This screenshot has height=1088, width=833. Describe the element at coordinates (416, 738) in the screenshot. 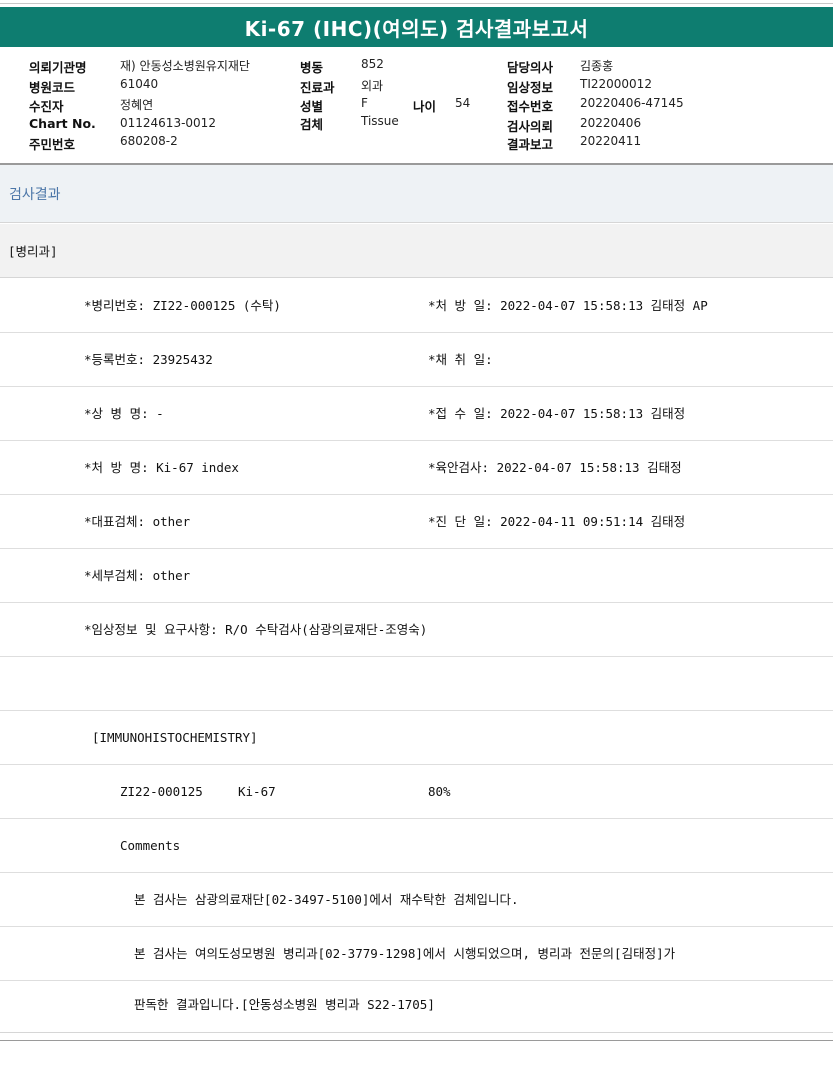

I see `result-row: [IMMUNOHISTOCHEMISTRY]` at that location.